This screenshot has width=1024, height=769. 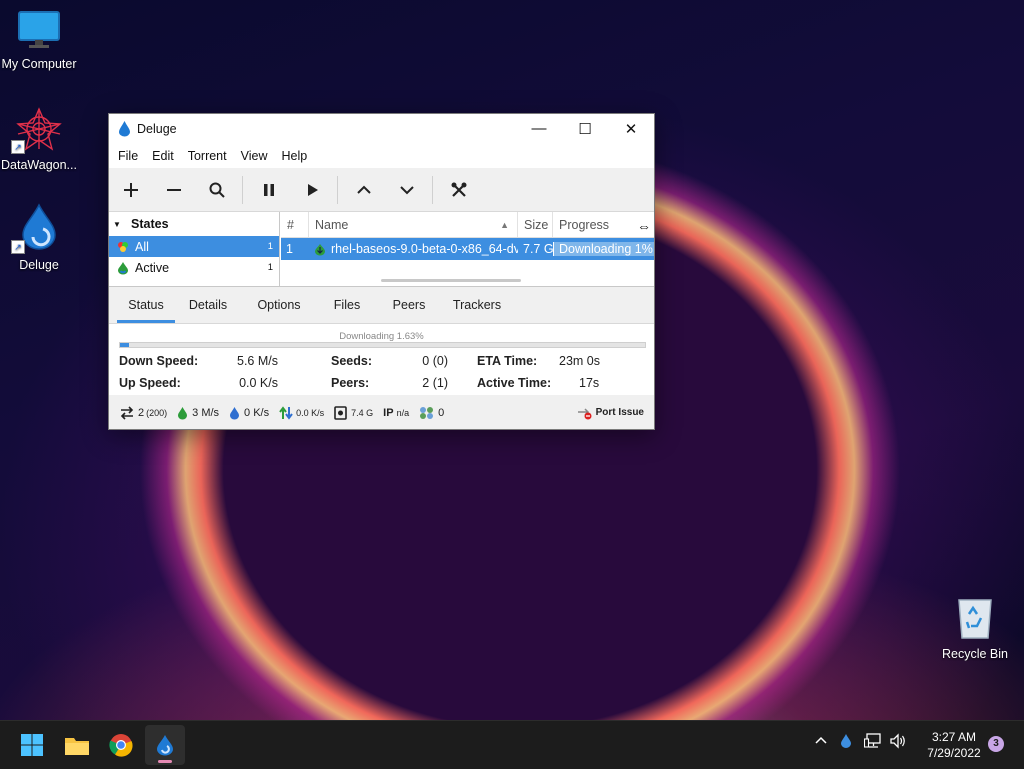 I want to click on clock-date: 7/29/2022, so click(x=954, y=753).